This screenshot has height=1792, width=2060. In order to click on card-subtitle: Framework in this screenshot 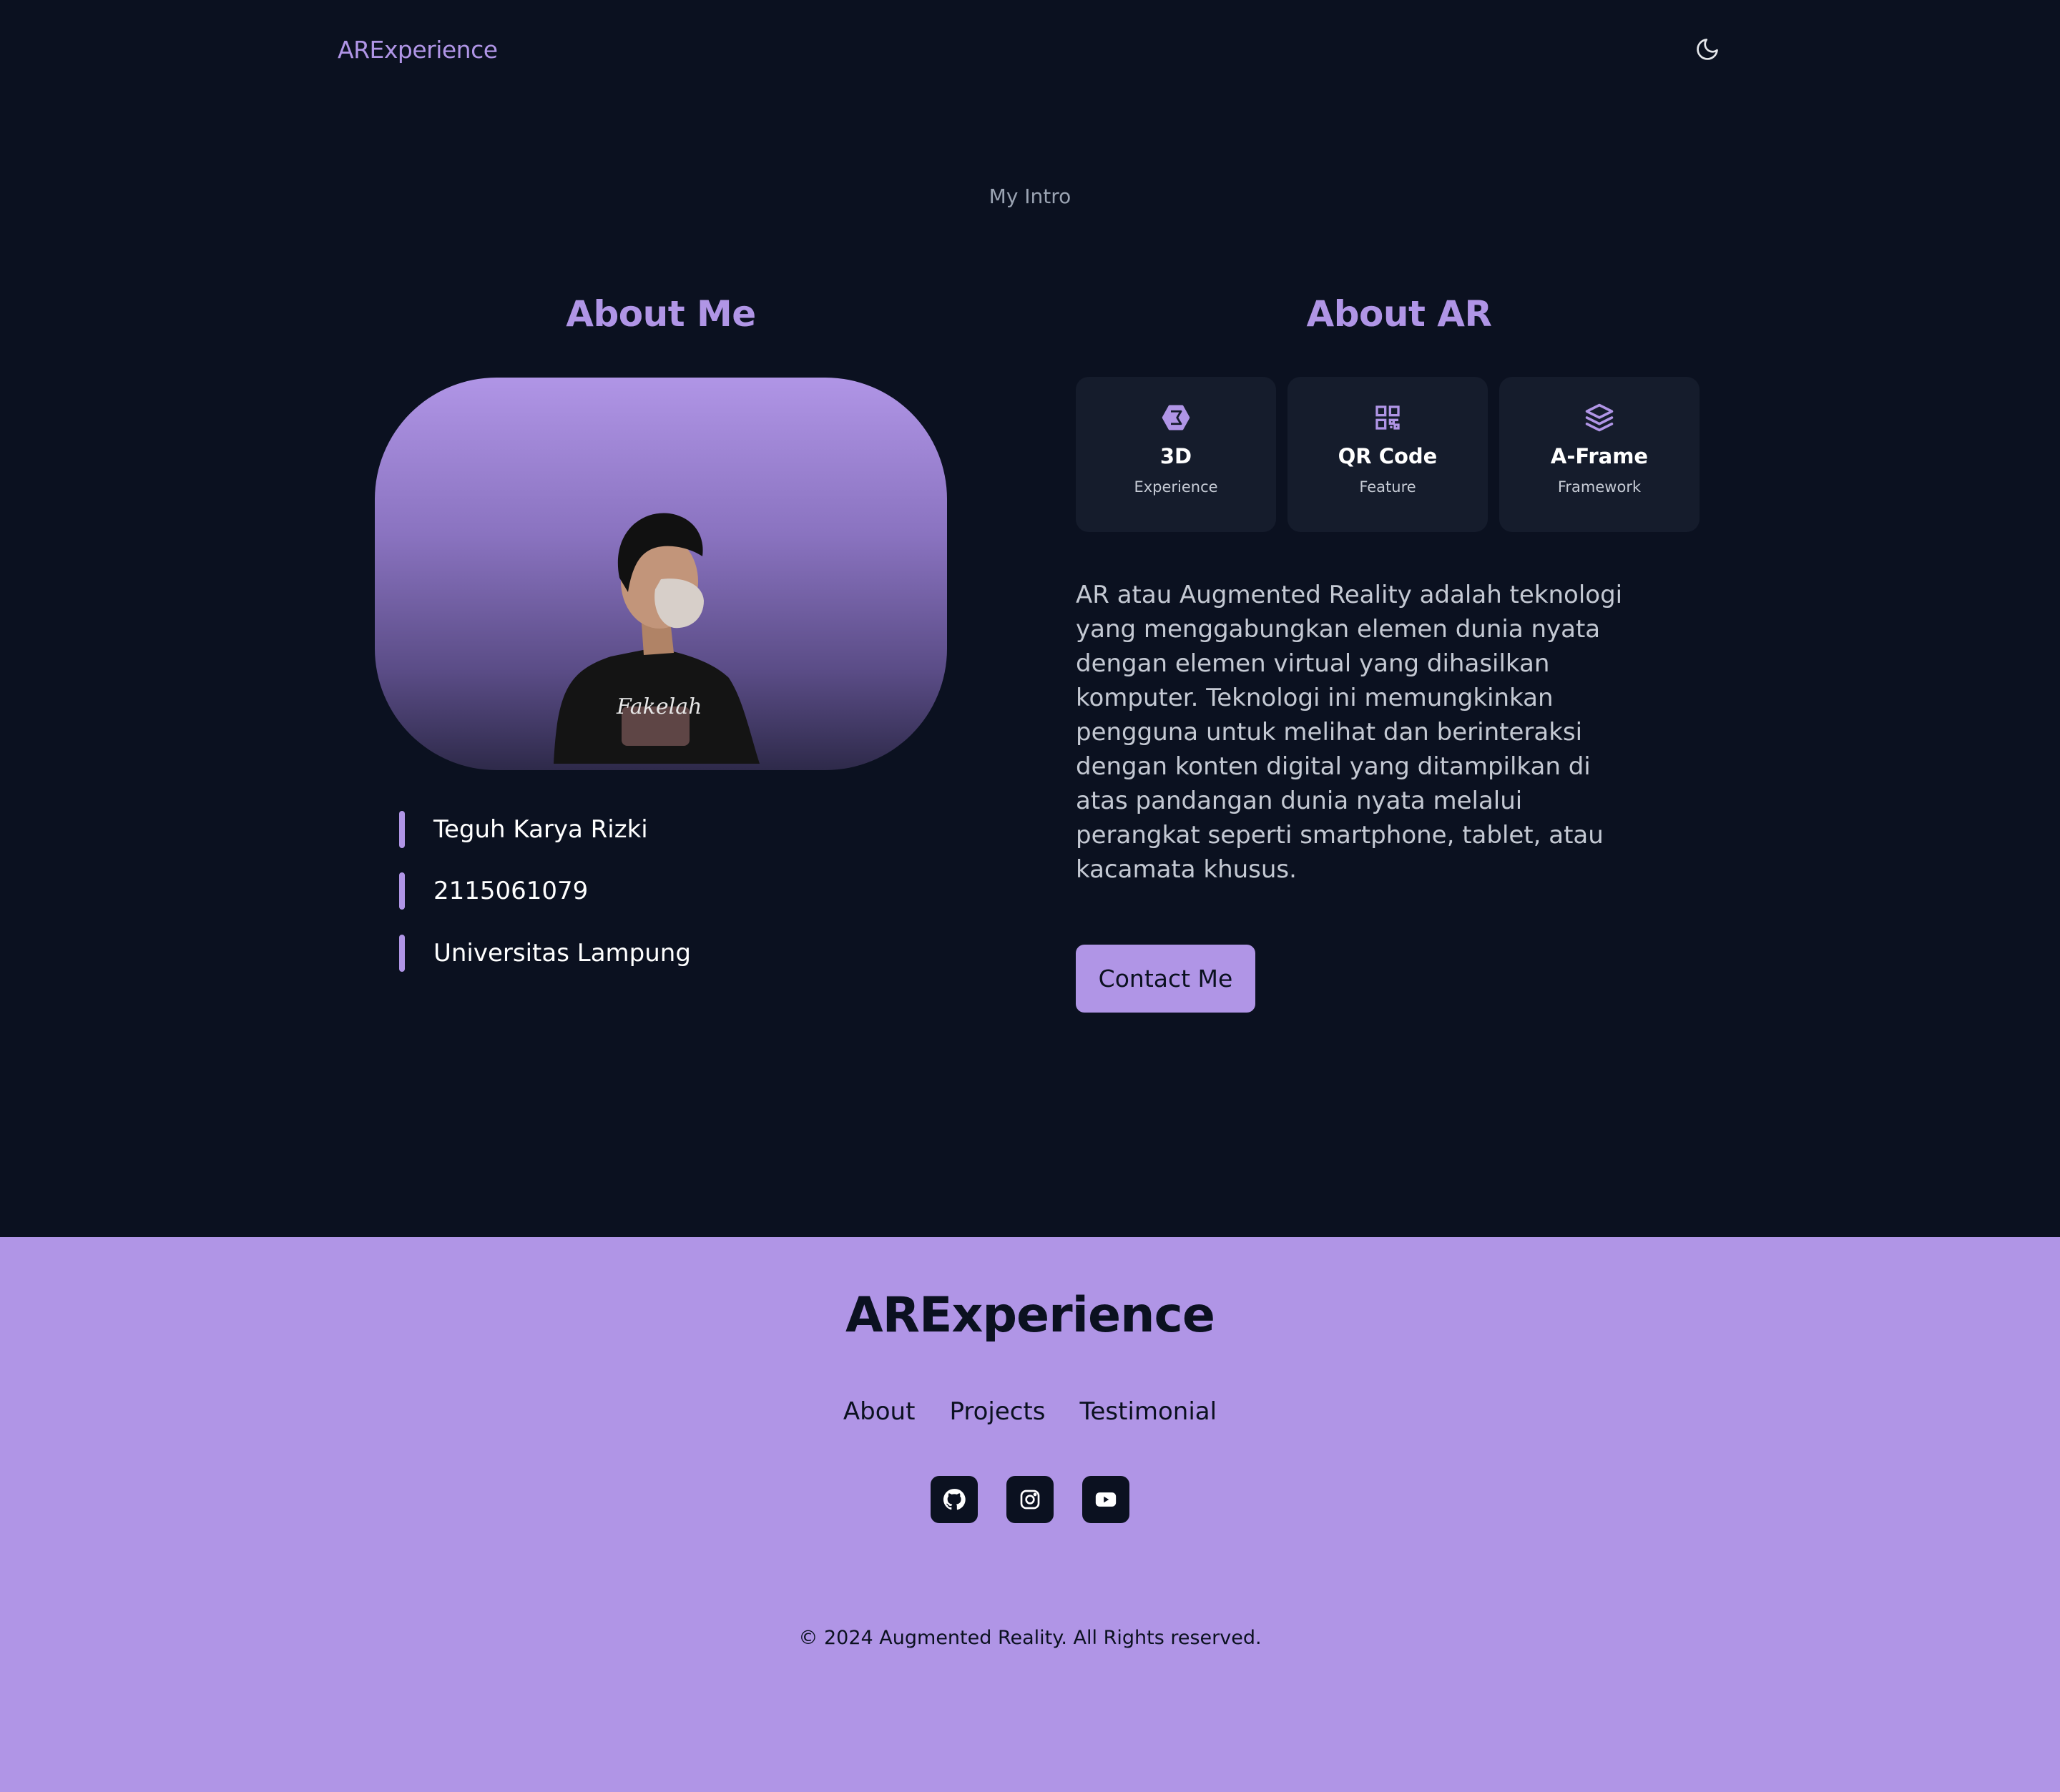, I will do `click(1599, 487)`.